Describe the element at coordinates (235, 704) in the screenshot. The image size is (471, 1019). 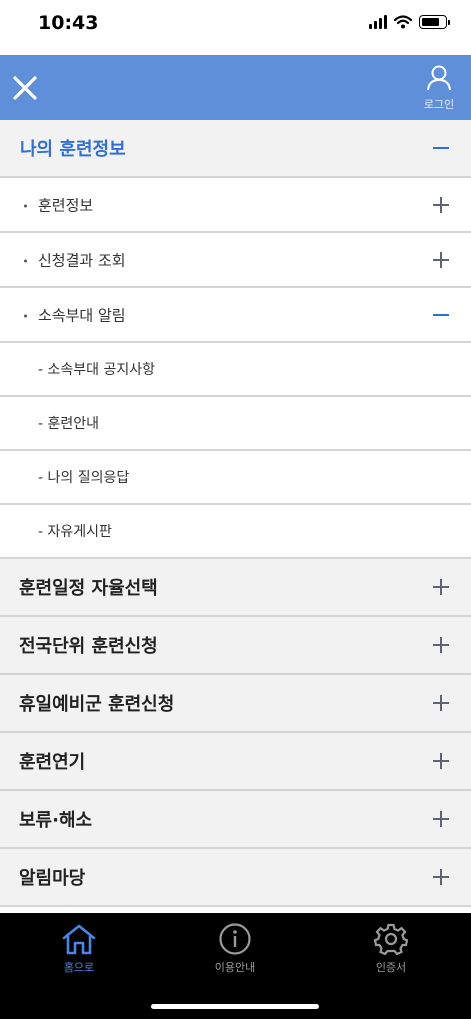
I see `menu-section-holiday-reserve: 휴일예비군 훈련신청` at that location.